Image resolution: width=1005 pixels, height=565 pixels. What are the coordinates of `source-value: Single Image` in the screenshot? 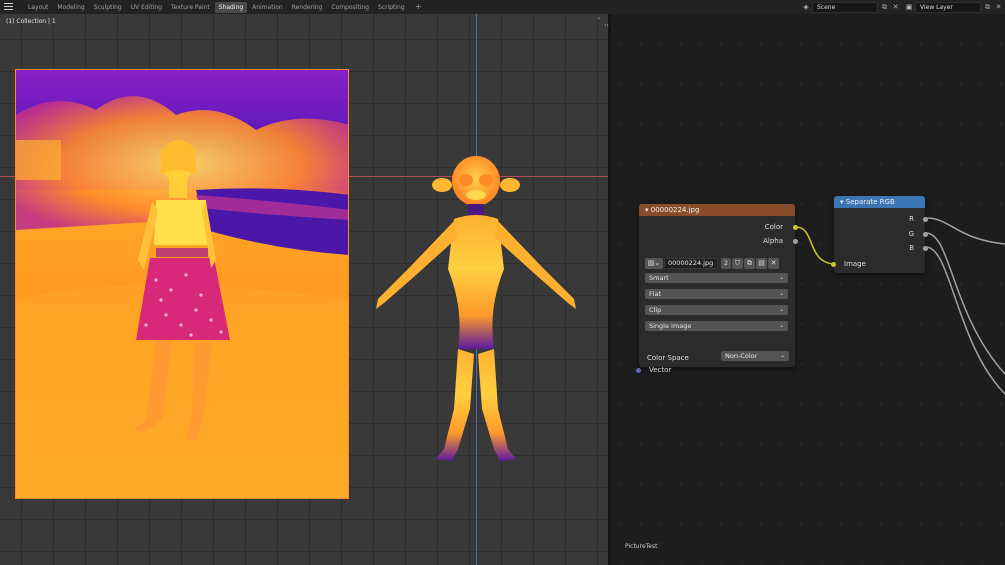 It's located at (670, 326).